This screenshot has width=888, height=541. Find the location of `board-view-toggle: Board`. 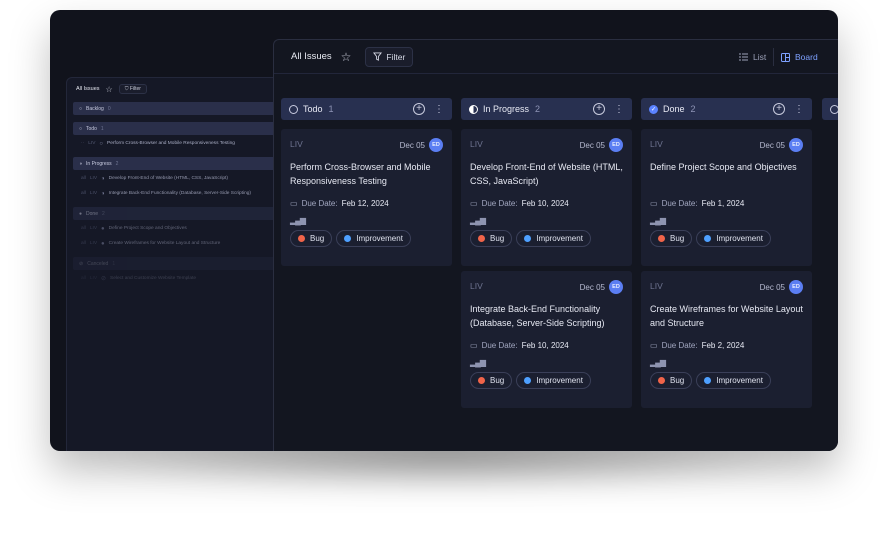

board-view-toggle: Board is located at coordinates (799, 57).